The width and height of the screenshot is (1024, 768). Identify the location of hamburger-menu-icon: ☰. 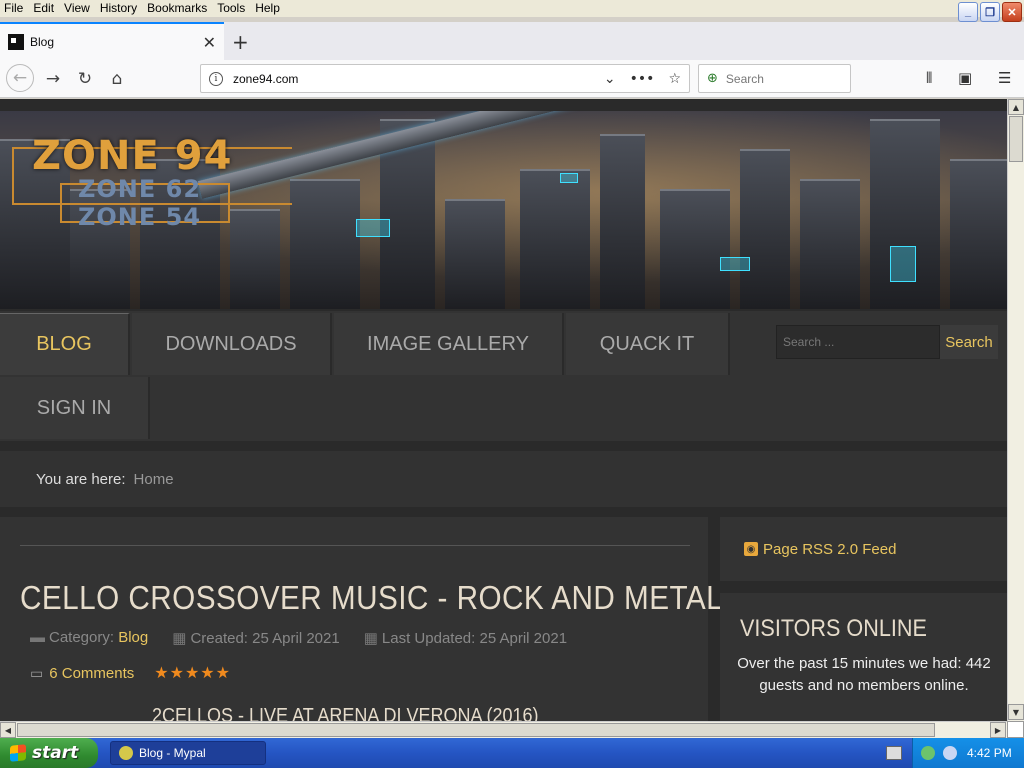
(1004, 78).